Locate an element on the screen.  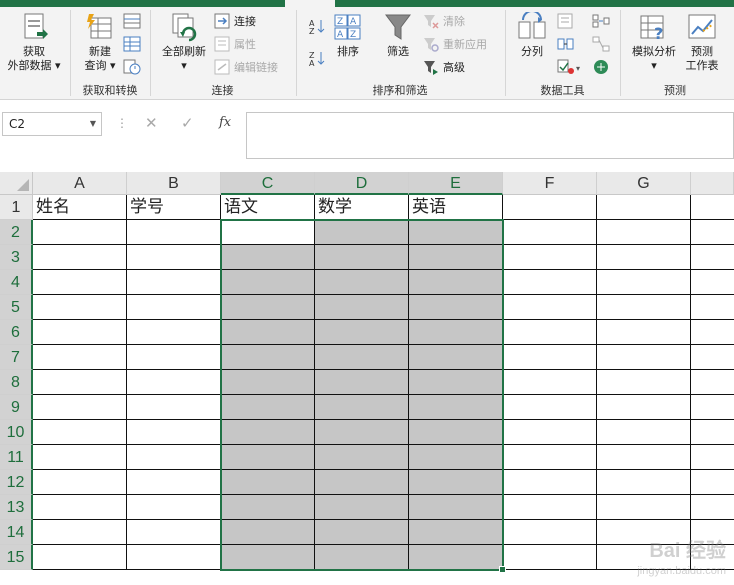
cell-f11 is located at coordinates (550, 457).